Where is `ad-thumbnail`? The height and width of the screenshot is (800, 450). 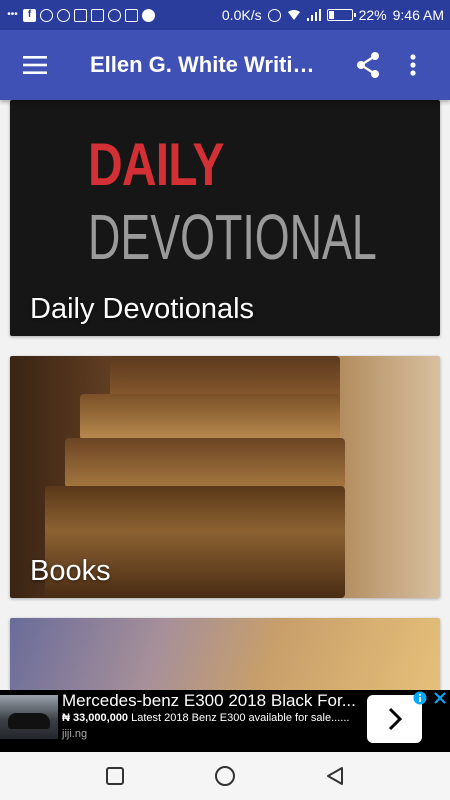 ad-thumbnail is located at coordinates (29, 717).